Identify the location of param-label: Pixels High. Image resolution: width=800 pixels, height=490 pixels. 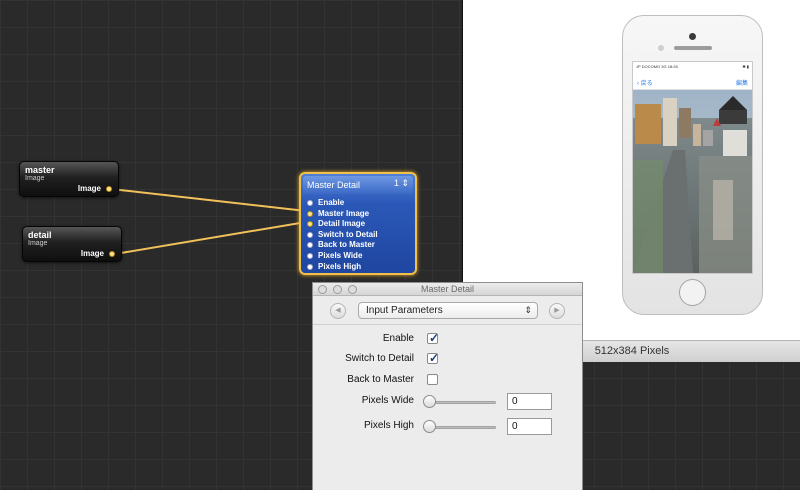
(388, 425).